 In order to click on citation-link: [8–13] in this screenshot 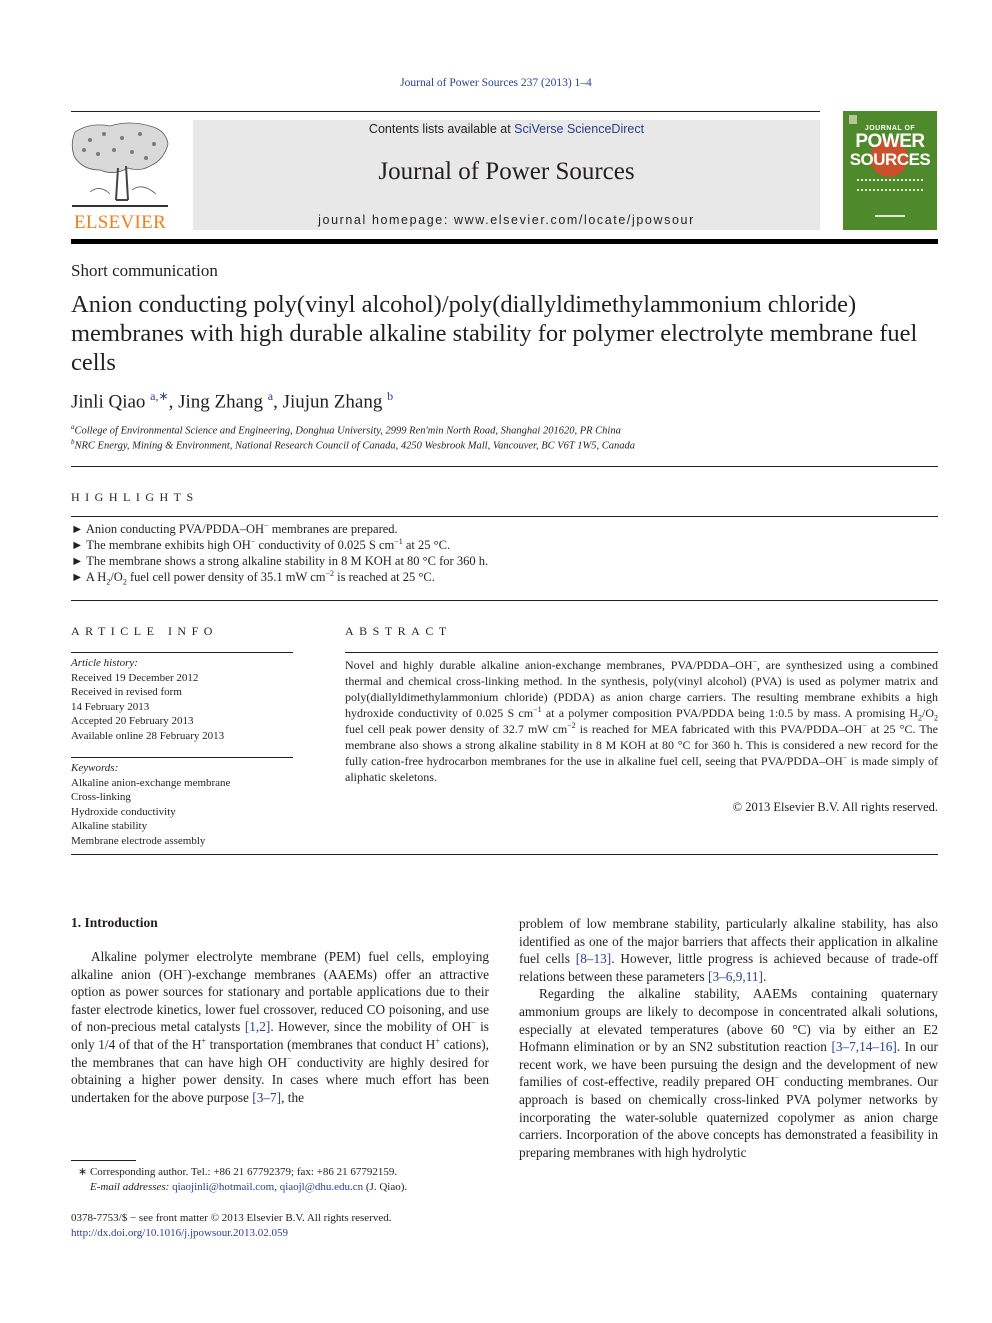, I will do `click(593, 958)`.